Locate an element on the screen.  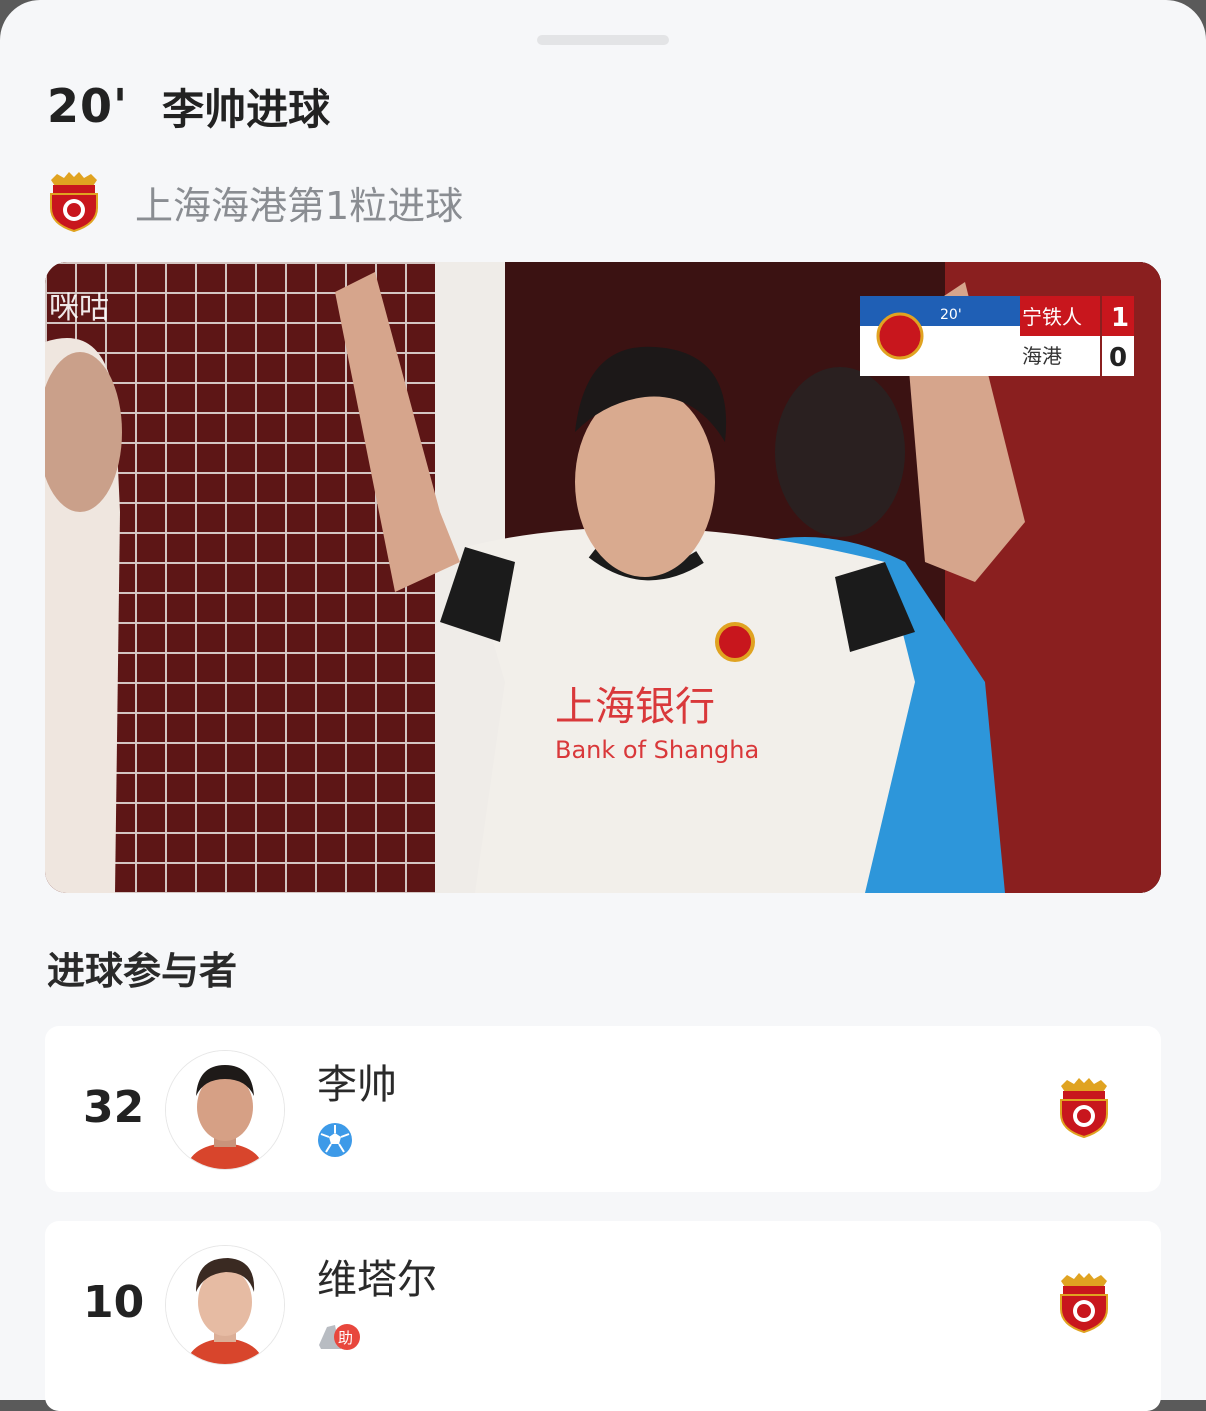
team-line: 上海海港第1粒进球 is located at coordinates (255, 202).